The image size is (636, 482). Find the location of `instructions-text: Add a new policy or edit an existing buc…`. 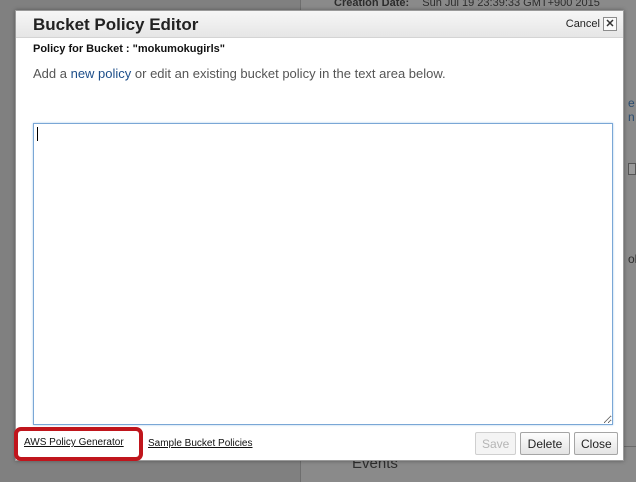

instructions-text: Add a new policy or edit an existing buc… is located at coordinates (239, 73).